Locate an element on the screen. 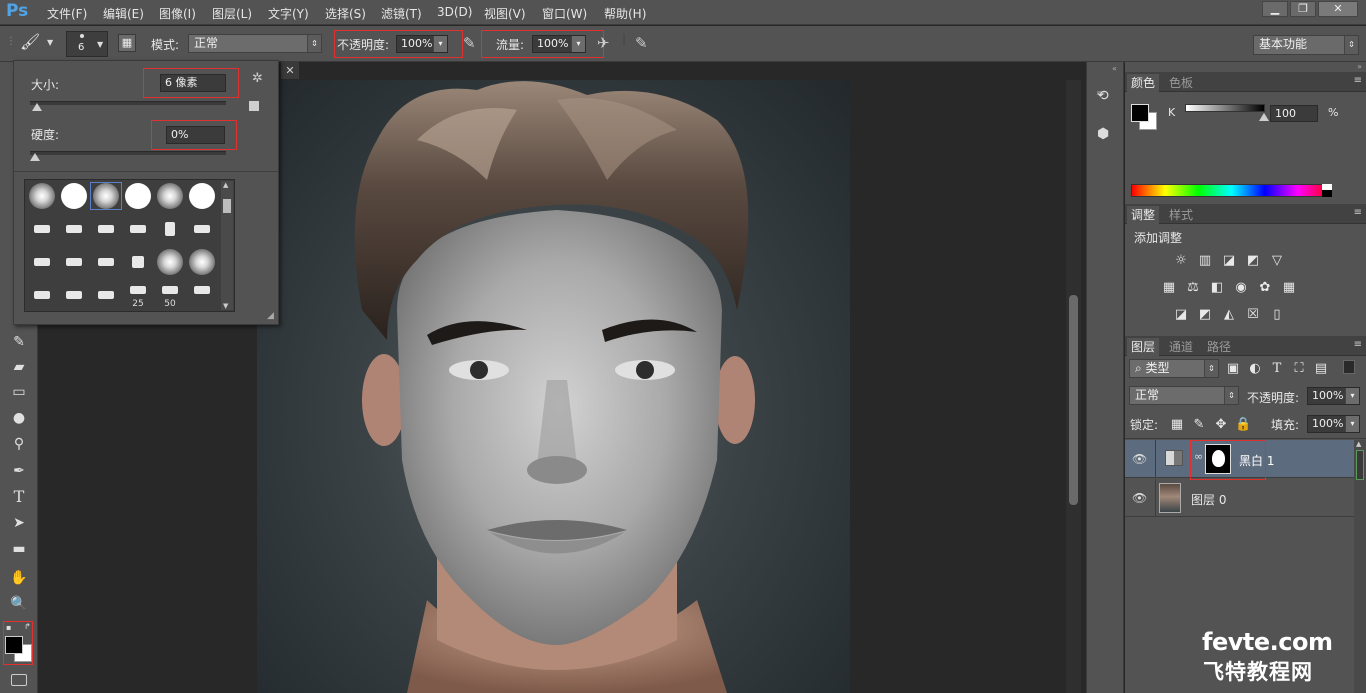  pen-icon: ✒ is located at coordinates (19, 471).